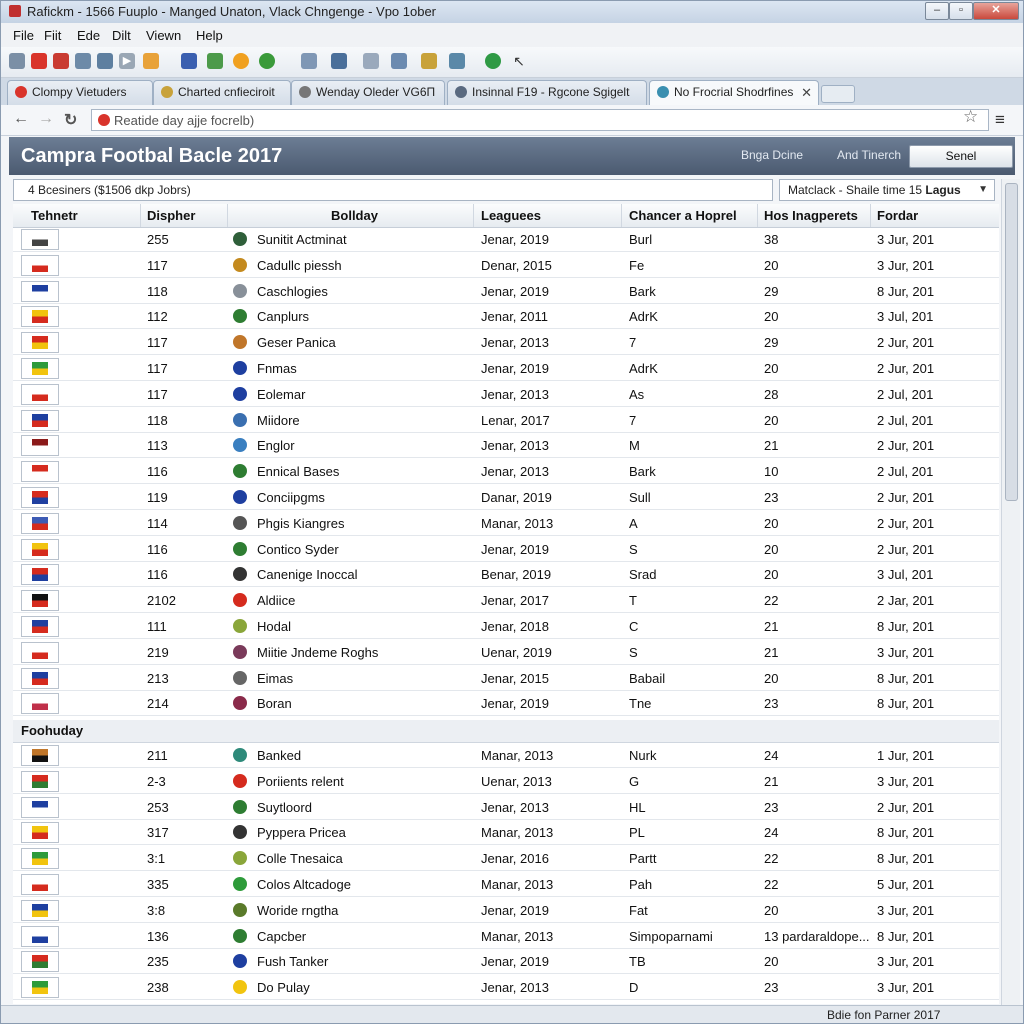  Describe the element at coordinates (83, 61) in the screenshot. I see `copy-icon` at that location.